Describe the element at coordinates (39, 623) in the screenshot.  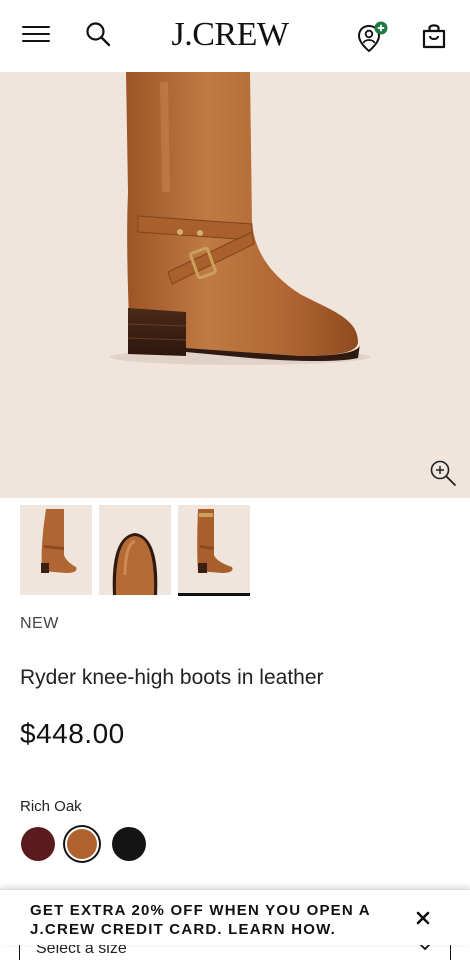
I see `new-badge: NEW` at that location.